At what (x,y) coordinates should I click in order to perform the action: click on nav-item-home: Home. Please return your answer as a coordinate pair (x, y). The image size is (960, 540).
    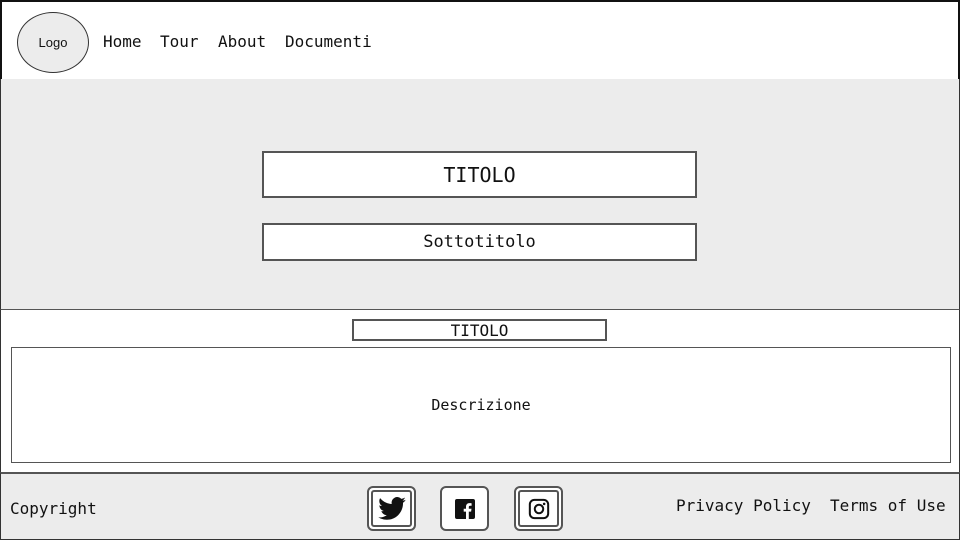
    Looking at the image, I should click on (122, 41).